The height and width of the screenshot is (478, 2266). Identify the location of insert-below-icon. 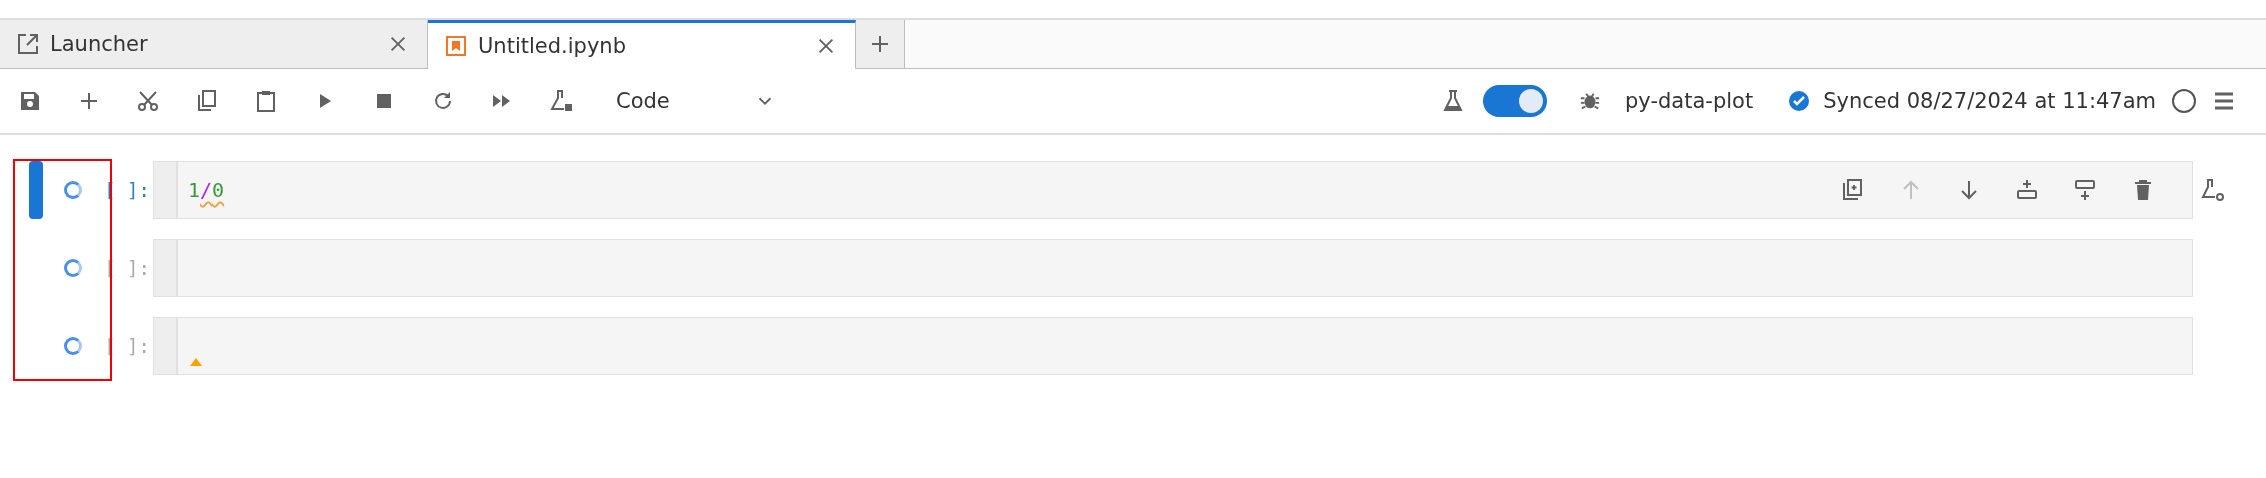
(2085, 190).